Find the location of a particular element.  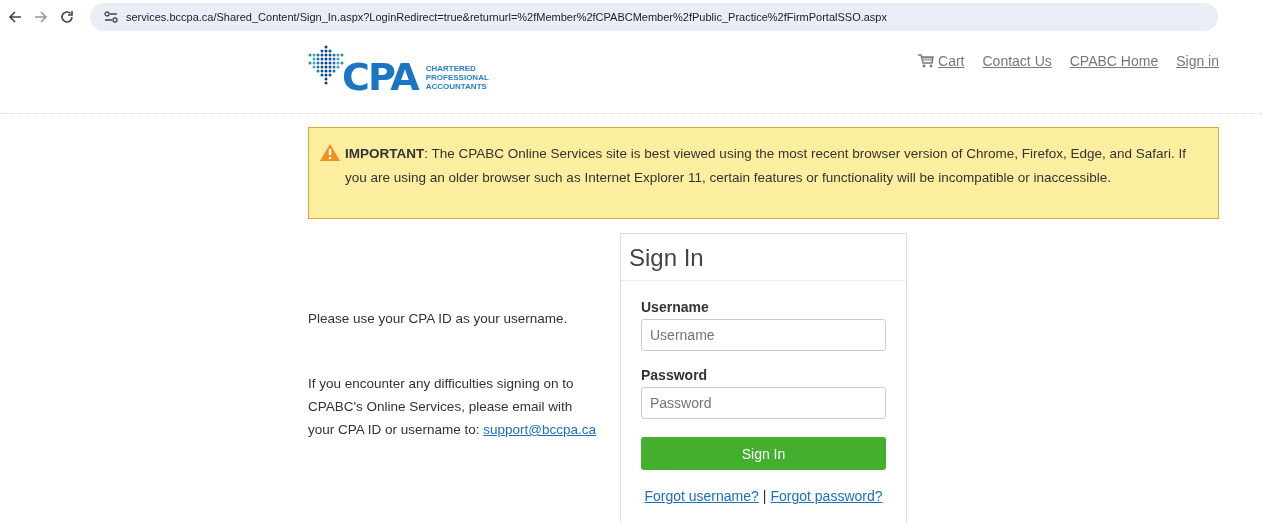

warning-text: IMPORTANT: The CPABC Online Services site is best viewed using the most recent browser version of Chrome, Firefox, Edge, and Safari. If you are using an older browser such as Internet Explorer 11, certain features or functionality will be incompatible or inaccessible. is located at coordinates (766, 166).